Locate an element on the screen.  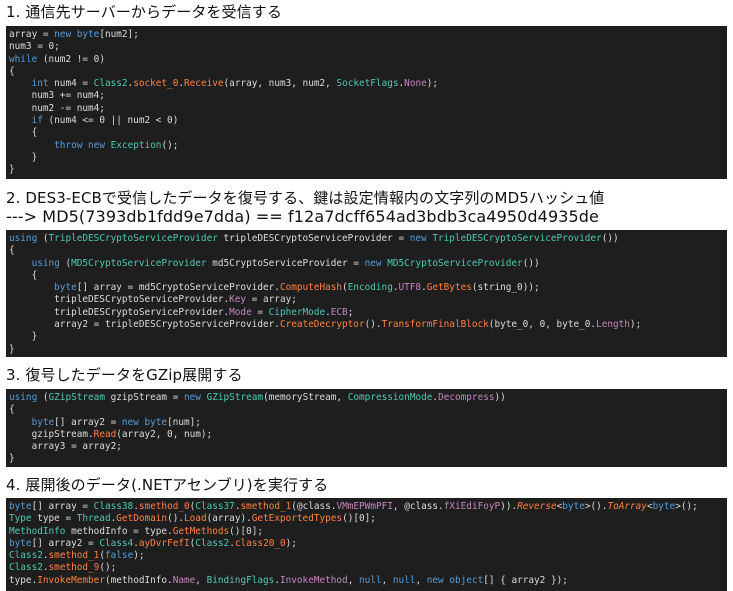
code-token: [num]; is located at coordinates (184, 422).